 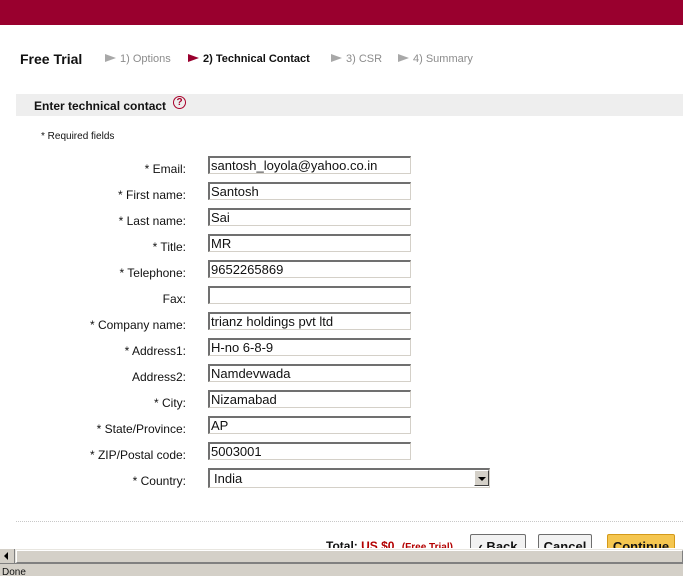 I want to click on horizontal-scrollbar, so click(x=341, y=556).